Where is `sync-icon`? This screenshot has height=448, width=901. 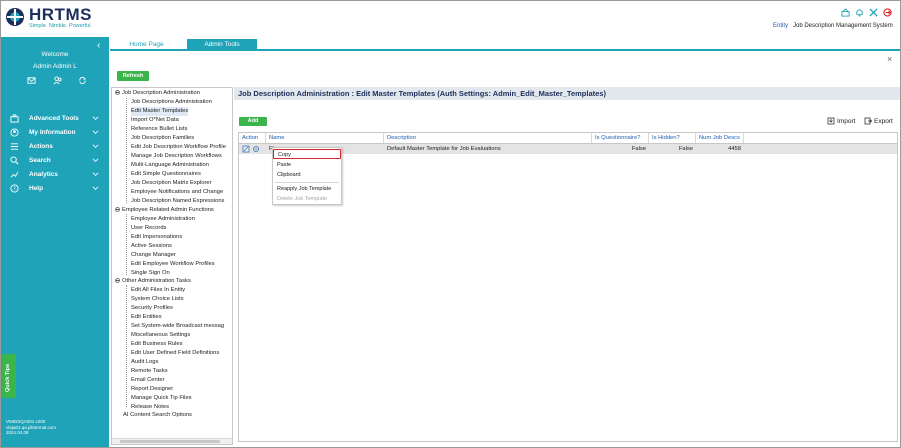
sync-icon is located at coordinates (82, 80).